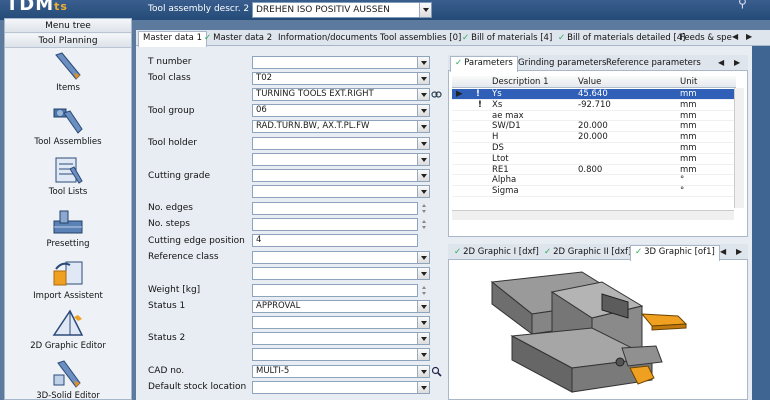 The height and width of the screenshot is (400, 770). What do you see at coordinates (315, 94) in the screenshot?
I see `tool-class-desc-value: TURNING TOOLS EXT.RIGHT` at bounding box center [315, 94].